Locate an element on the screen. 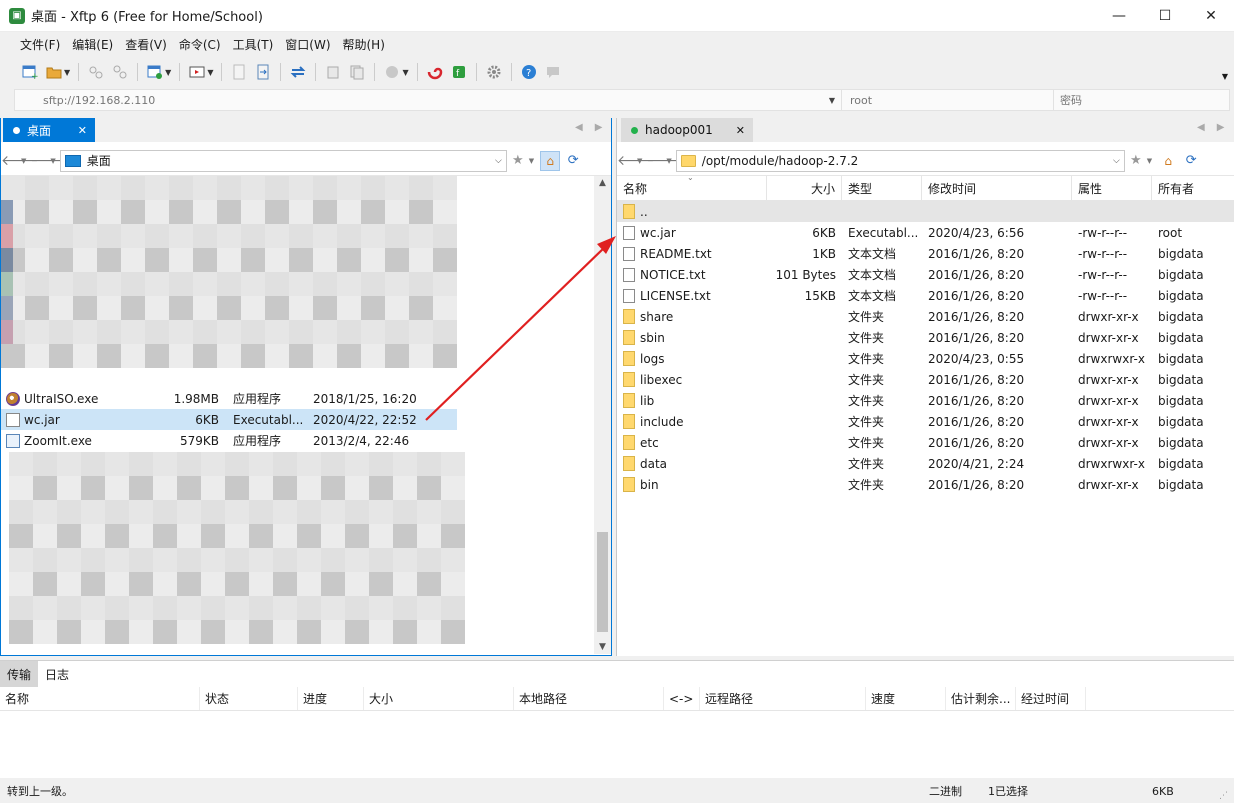 This screenshot has width=1234, height=803. xfer-col-remote-path: 远程路径 is located at coordinates (783, 698).